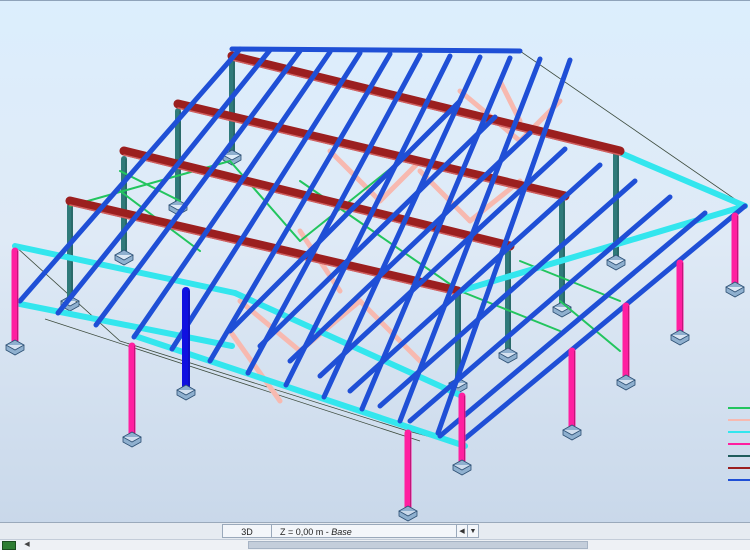 The width and height of the screenshot is (750, 550). I want to click on tab-scroll-right-icon: ▼, so click(473, 531).